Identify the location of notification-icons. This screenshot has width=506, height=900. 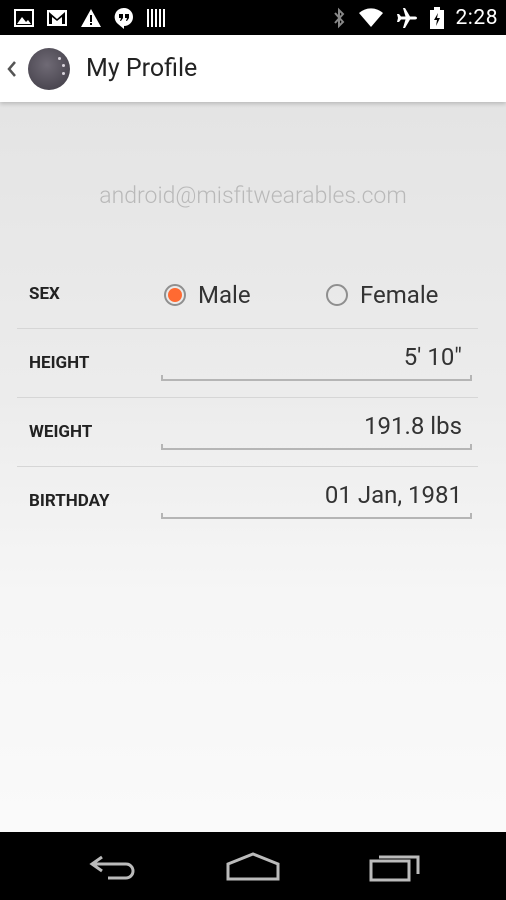
(83, 18).